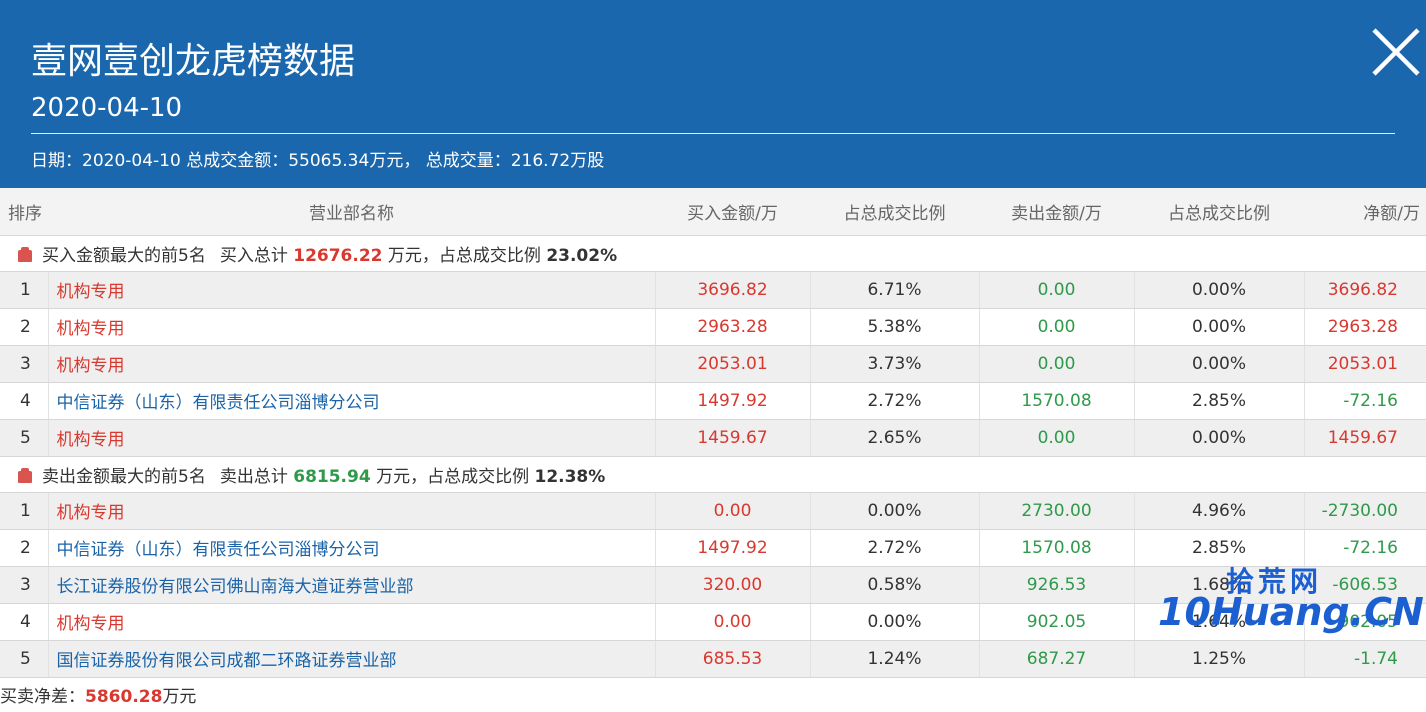  I want to click on row-sell-amount: 0.00, so click(1056, 363).